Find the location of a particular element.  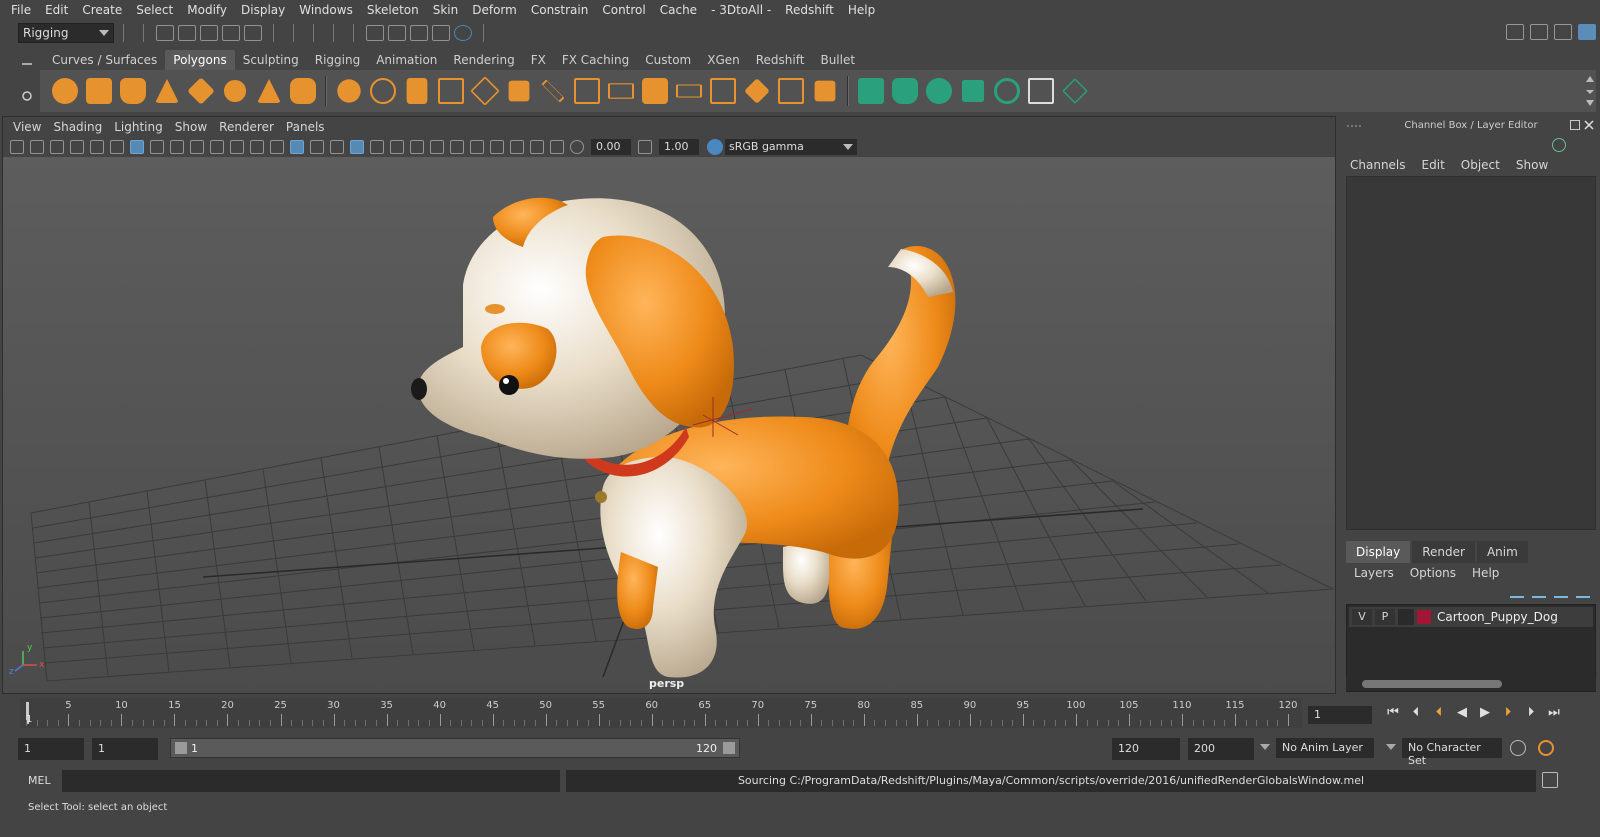

drag-handle-icon is located at coordinates (1356, 126).